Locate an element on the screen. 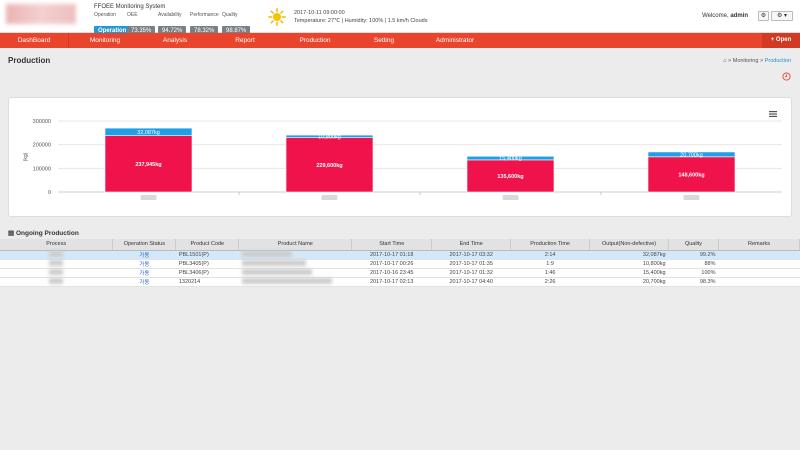 This screenshot has height=450, width=800. nav-report: Report is located at coordinates (245, 40).